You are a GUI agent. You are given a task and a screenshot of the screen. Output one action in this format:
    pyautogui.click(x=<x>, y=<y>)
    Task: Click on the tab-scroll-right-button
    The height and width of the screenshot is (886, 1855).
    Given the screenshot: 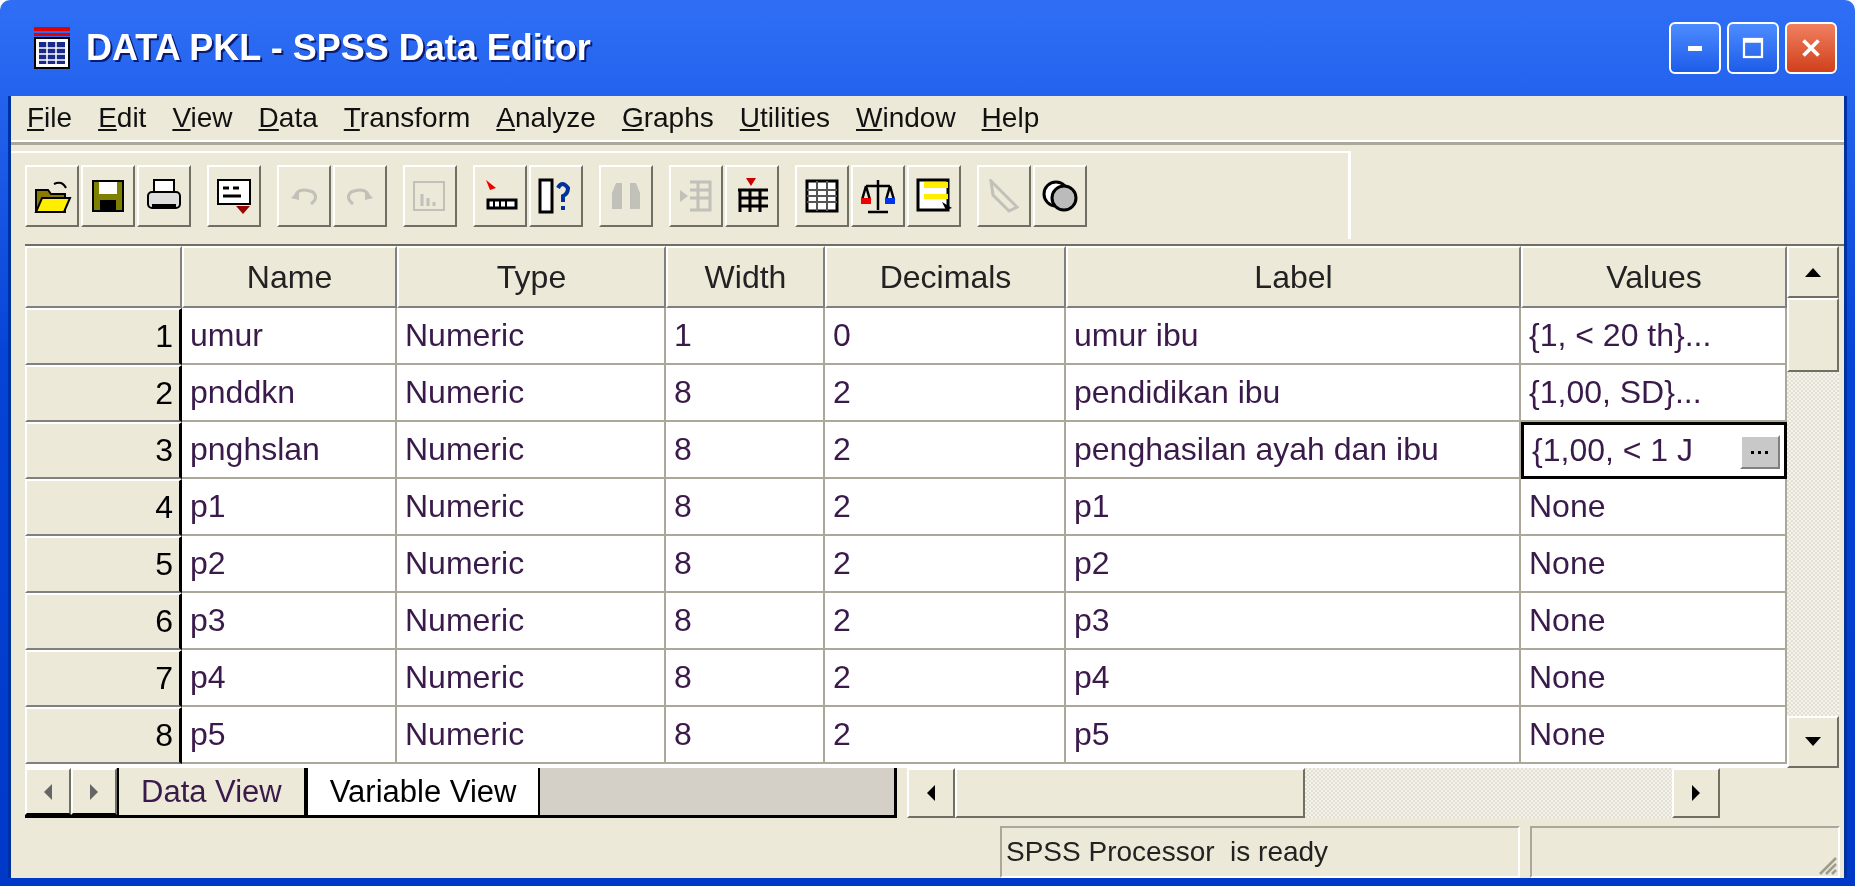 What is the action you would take?
    pyautogui.click(x=94, y=791)
    